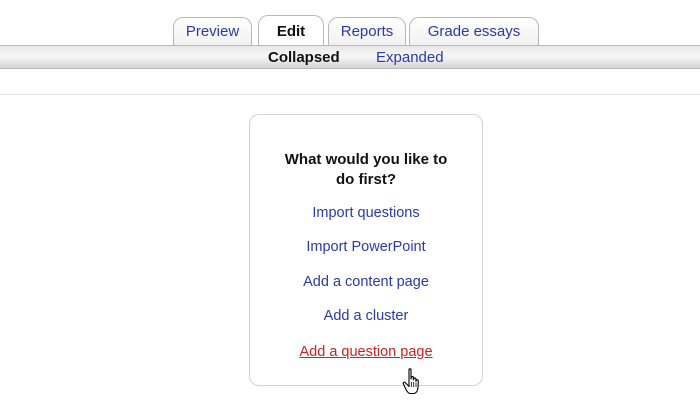 Image resolution: width=700 pixels, height=402 pixels. What do you see at coordinates (366, 316) in the screenshot?
I see `add-cluster-link: Add a cluster` at bounding box center [366, 316].